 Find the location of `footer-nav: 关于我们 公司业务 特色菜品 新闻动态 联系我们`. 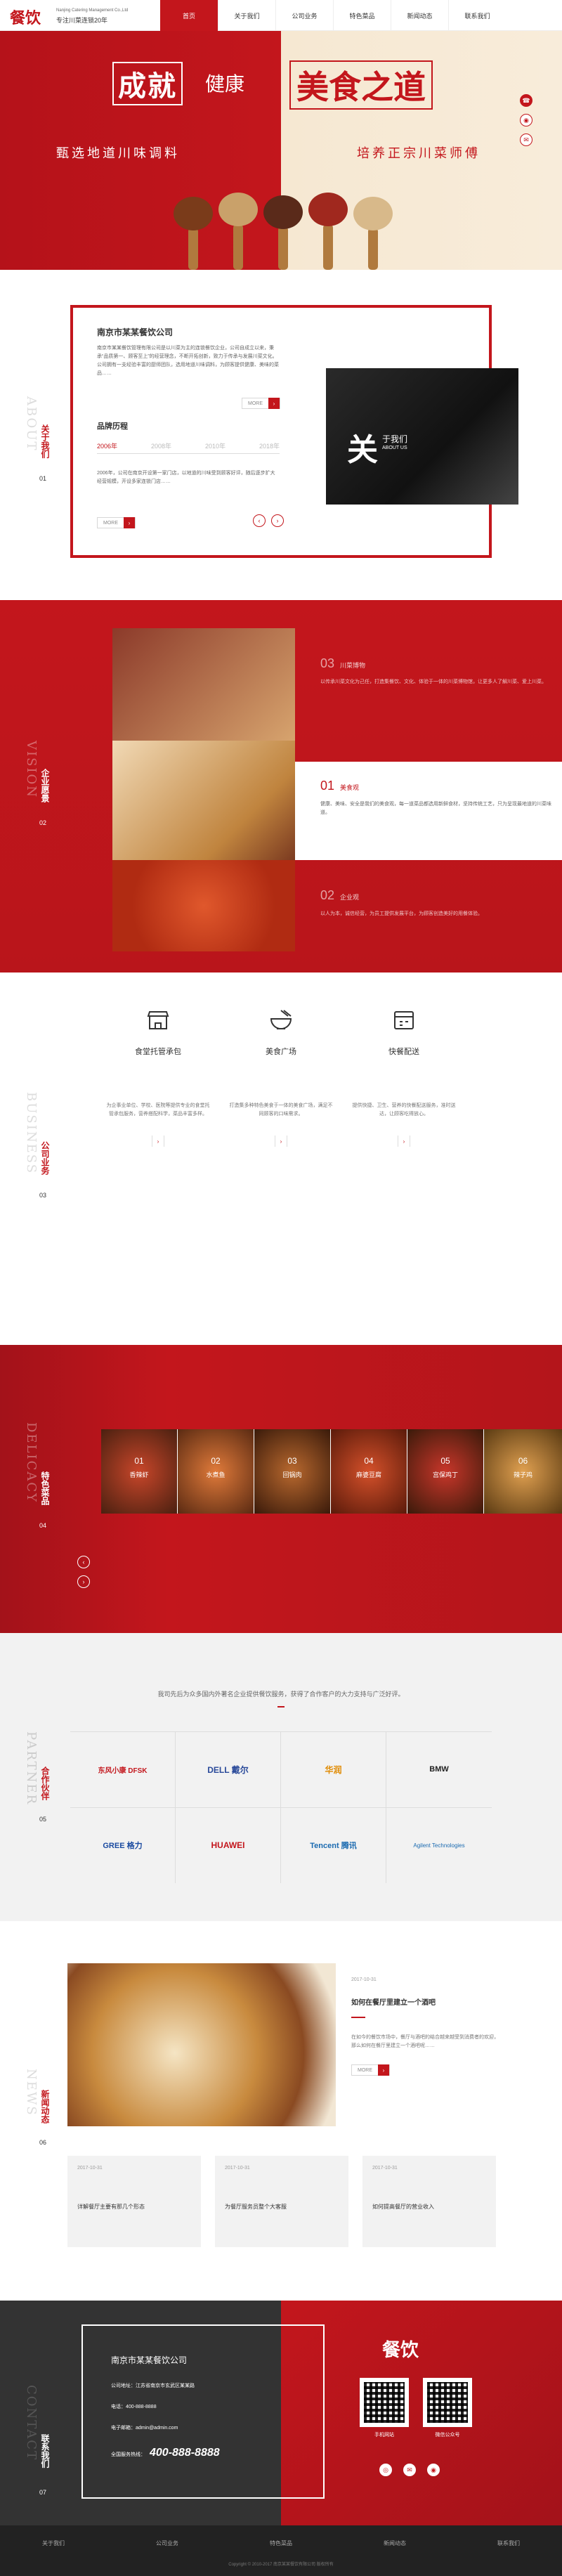

footer-nav: 关于我们 公司业务 特色菜品 新闻动态 联系我们 is located at coordinates (281, 2543).